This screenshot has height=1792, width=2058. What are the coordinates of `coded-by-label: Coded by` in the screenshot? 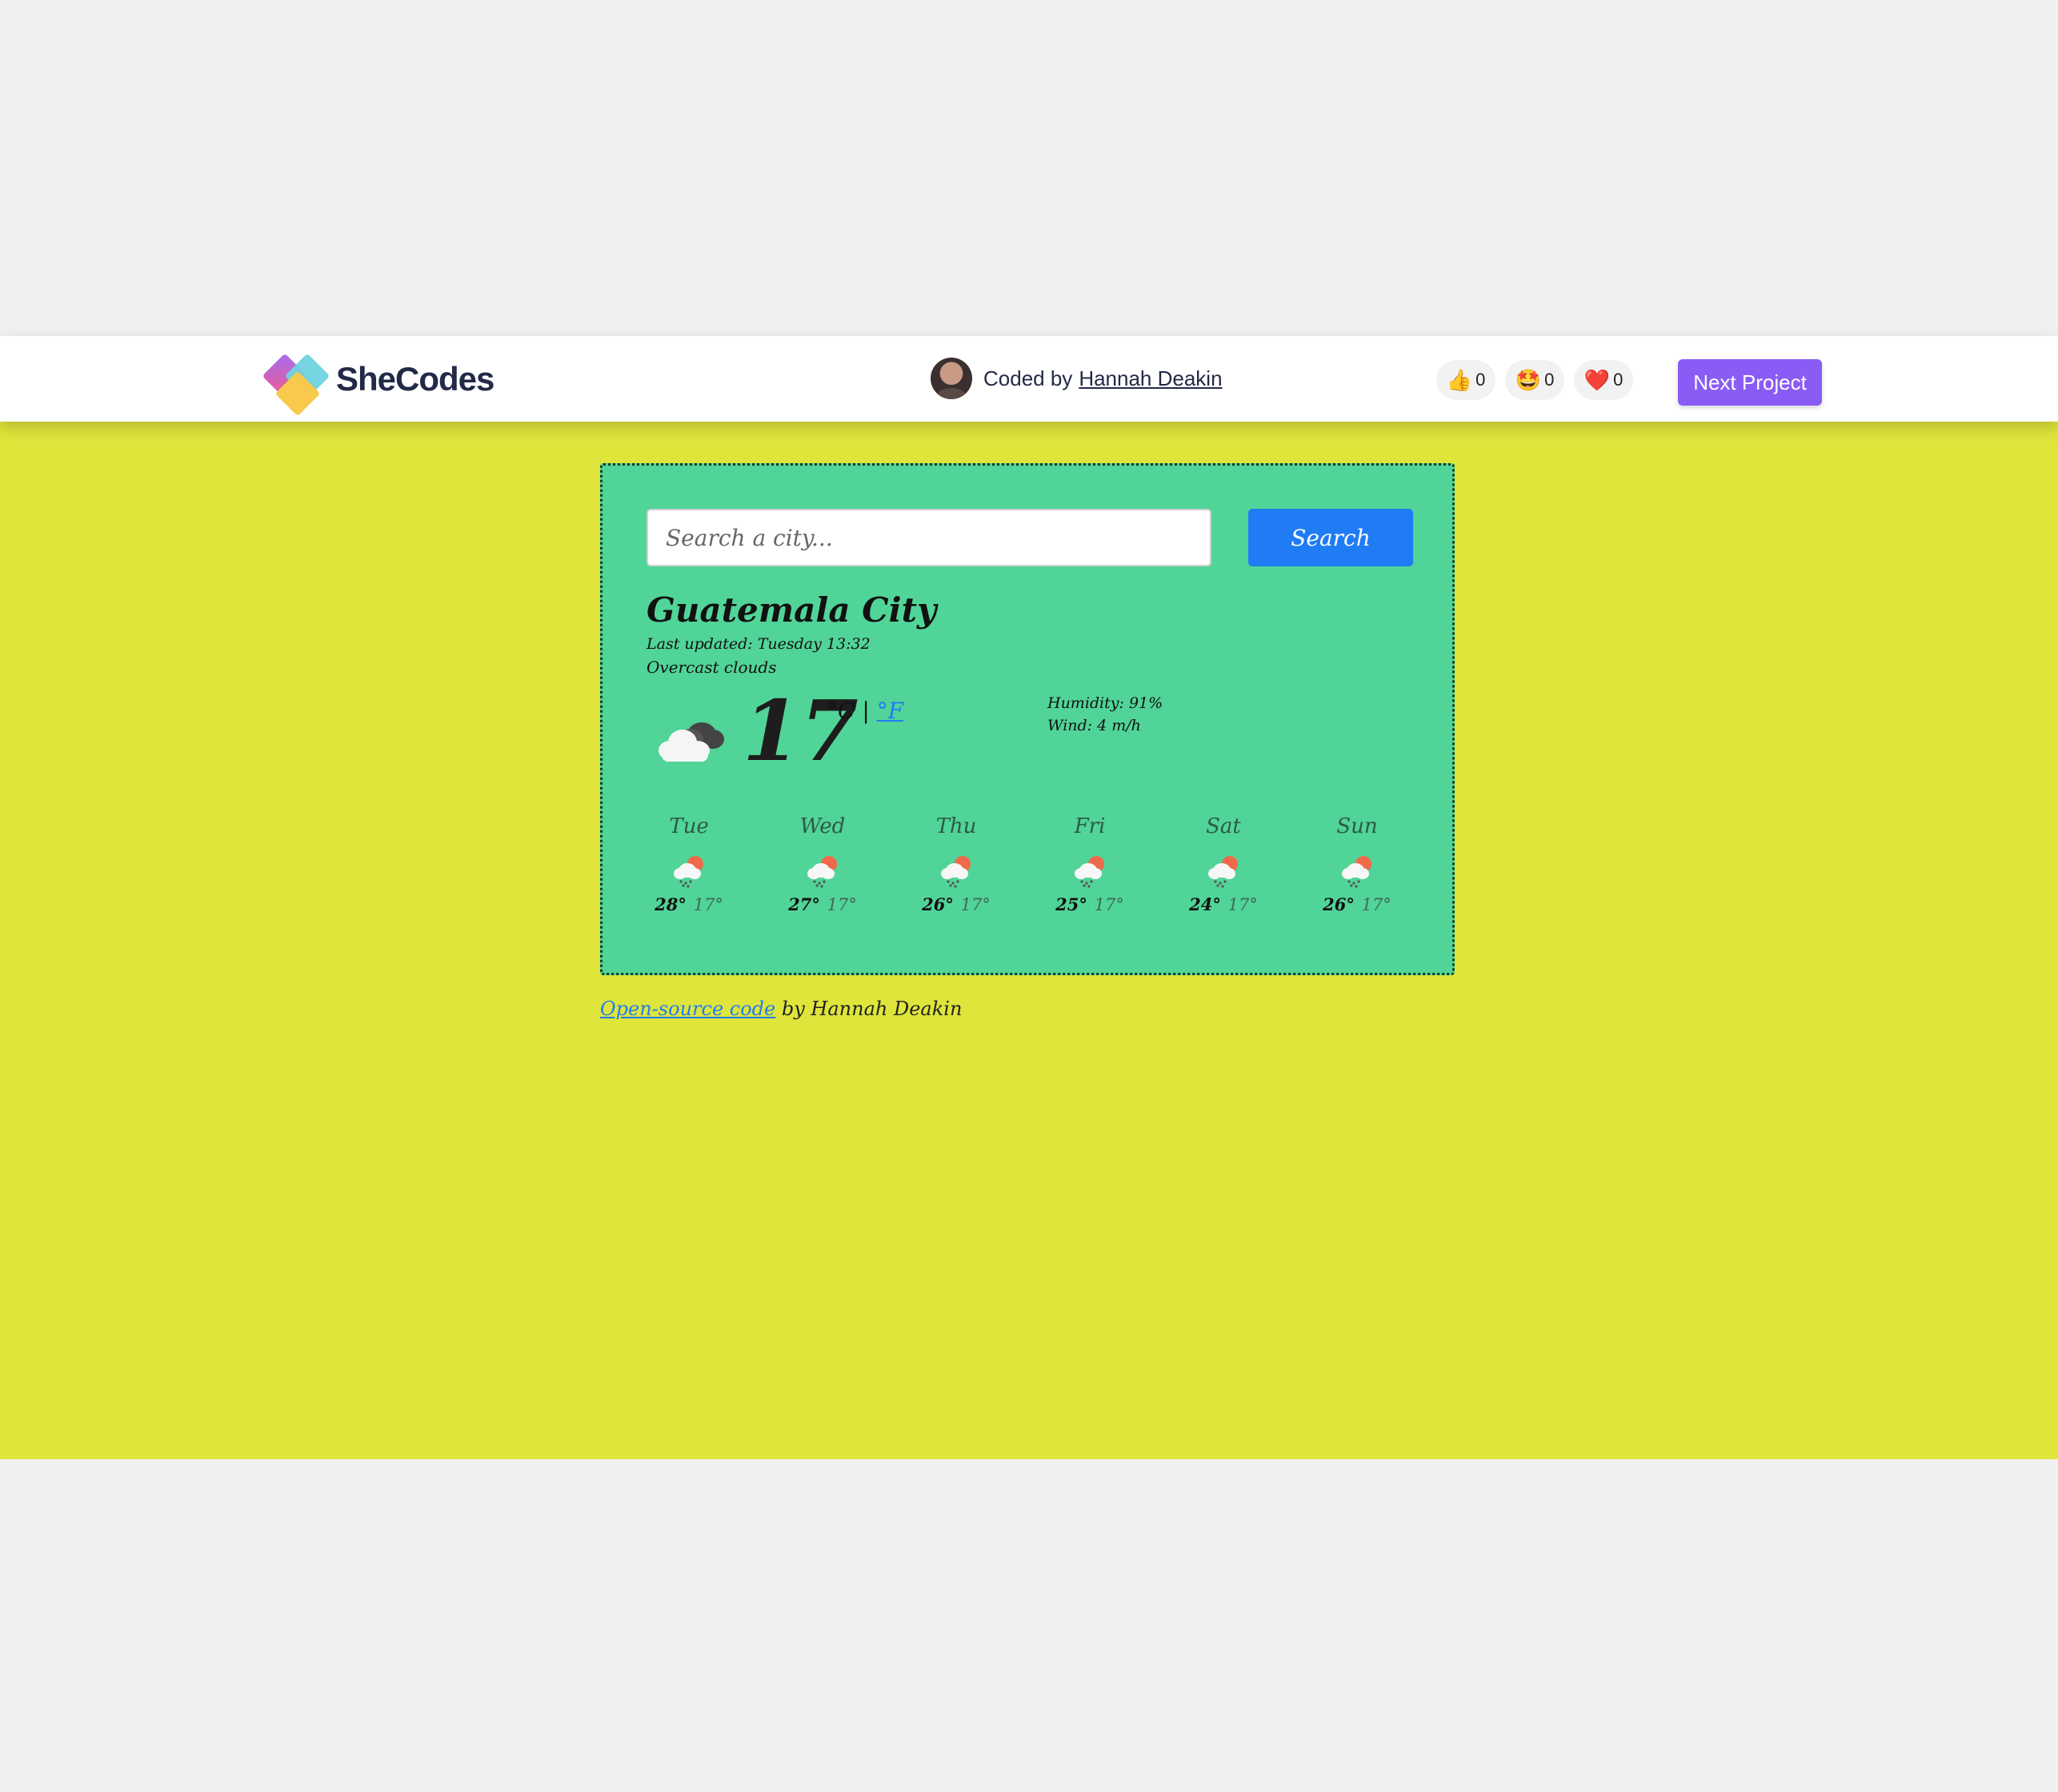 It's located at (1028, 378).